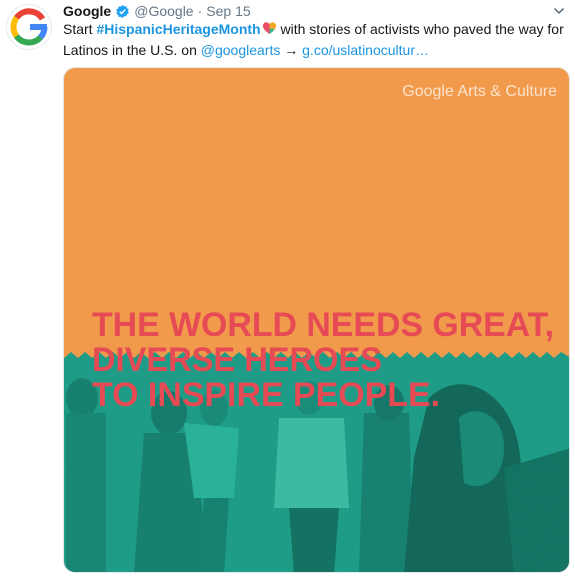 This screenshot has height=577, width=575. I want to click on tweet-header: Google @Google · Sep 15, so click(307, 11).